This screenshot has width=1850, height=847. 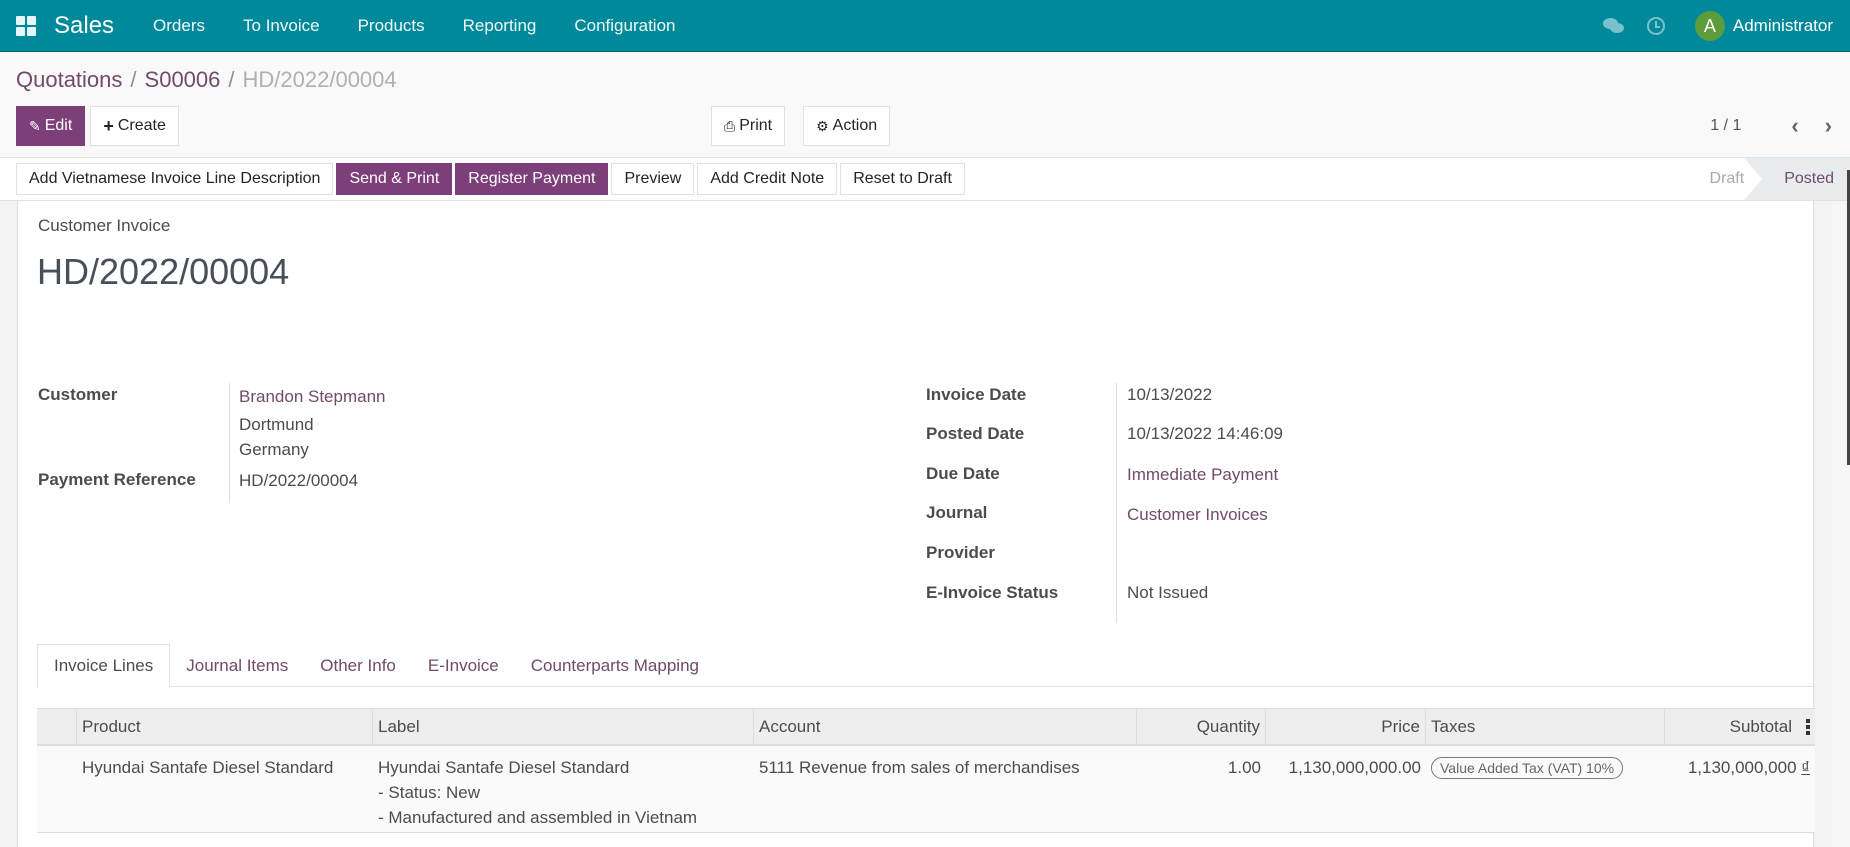 What do you see at coordinates (975, 433) in the screenshot?
I see `posted-date-label: Posted Date` at bounding box center [975, 433].